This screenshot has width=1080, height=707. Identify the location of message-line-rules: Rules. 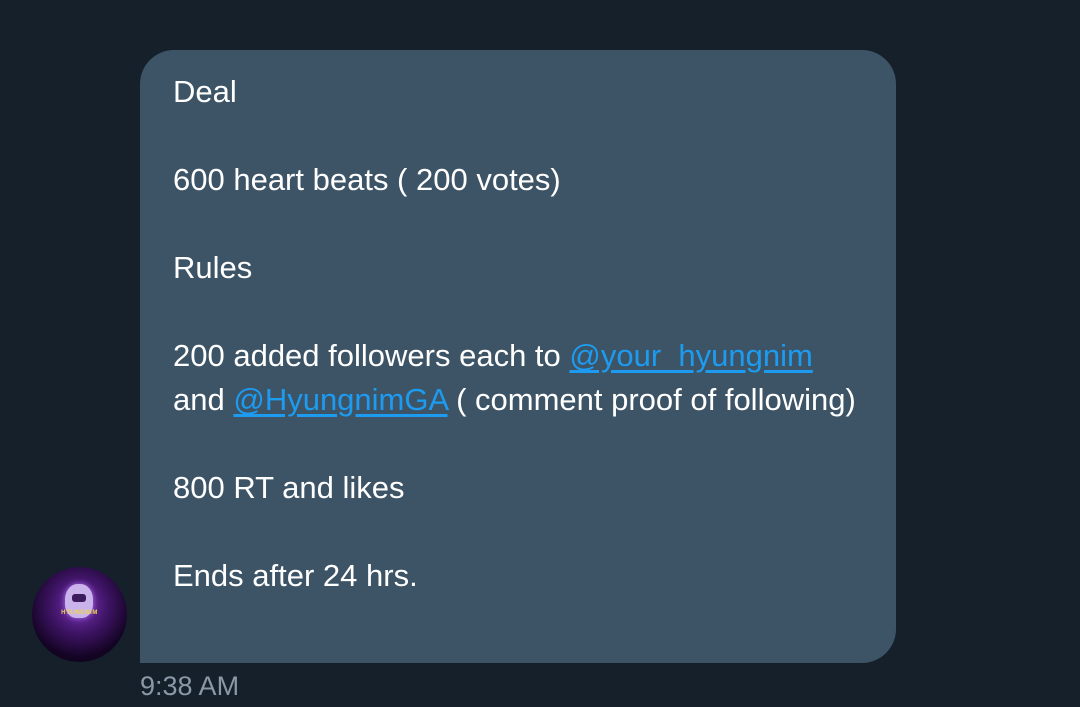
(213, 267).